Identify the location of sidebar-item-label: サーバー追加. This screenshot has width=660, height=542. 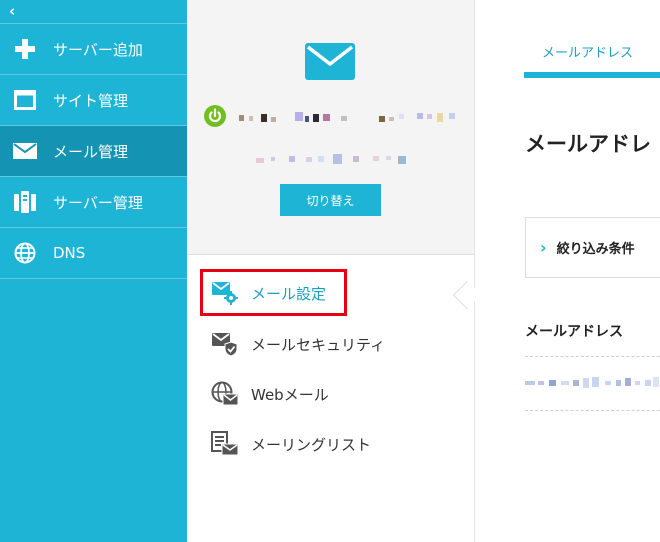
(98, 49).